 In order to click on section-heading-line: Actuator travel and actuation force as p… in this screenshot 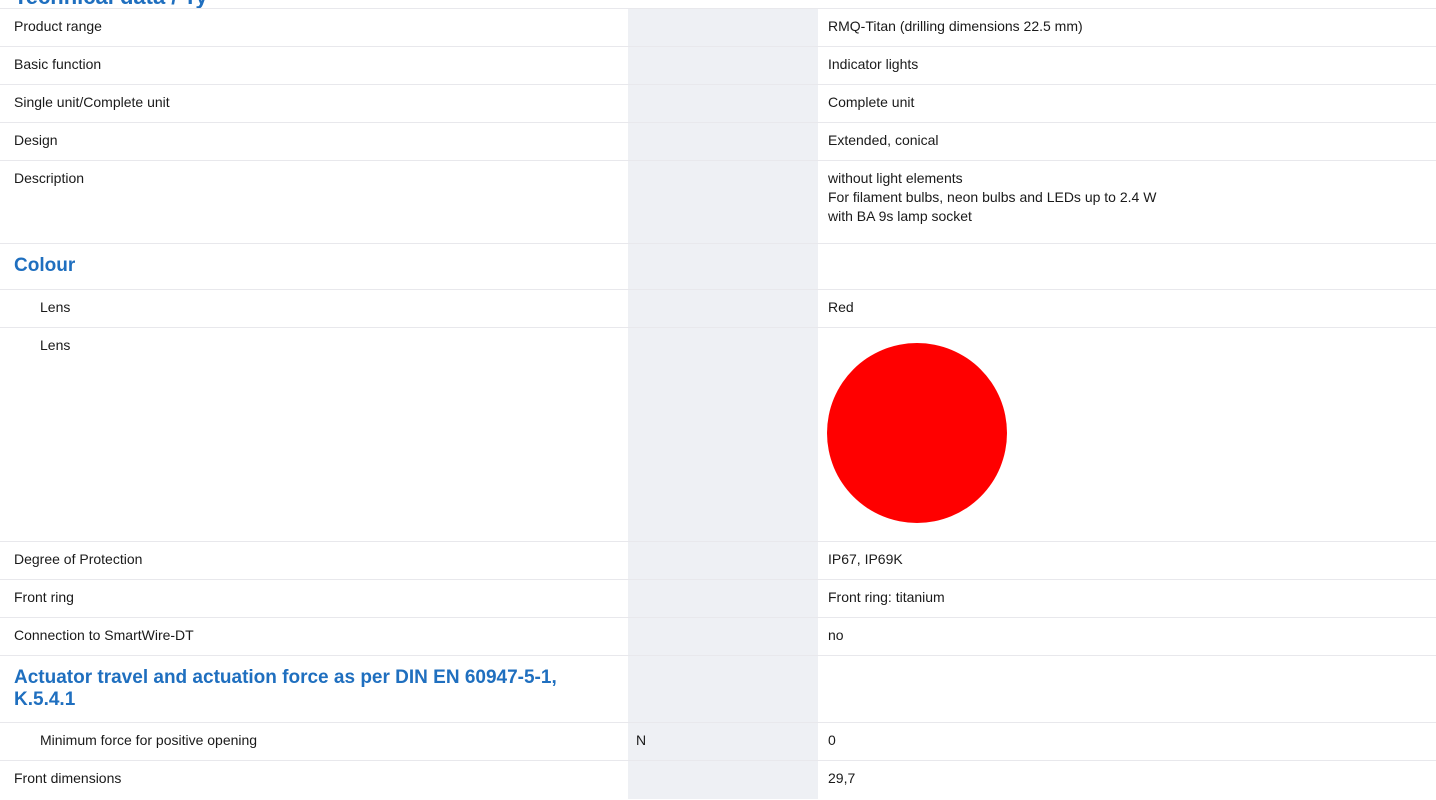, I will do `click(285, 677)`.